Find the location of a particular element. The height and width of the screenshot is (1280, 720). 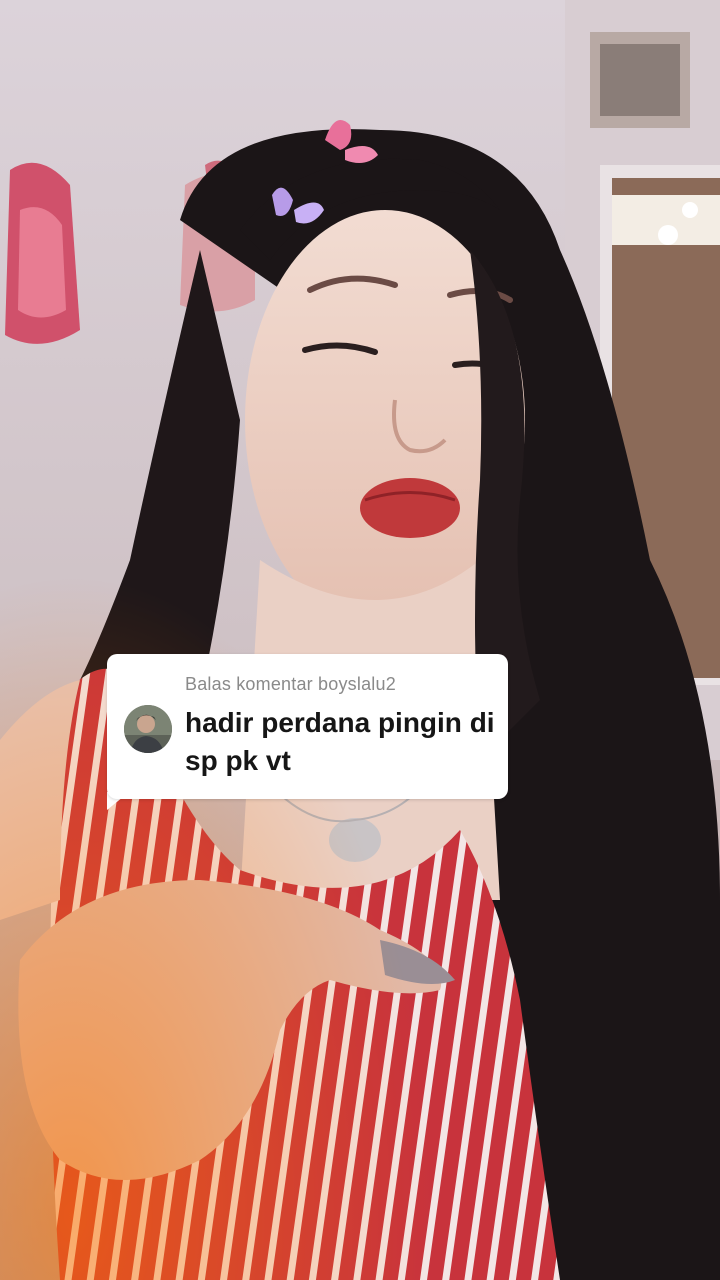

user-avatar-icon is located at coordinates (148, 729).